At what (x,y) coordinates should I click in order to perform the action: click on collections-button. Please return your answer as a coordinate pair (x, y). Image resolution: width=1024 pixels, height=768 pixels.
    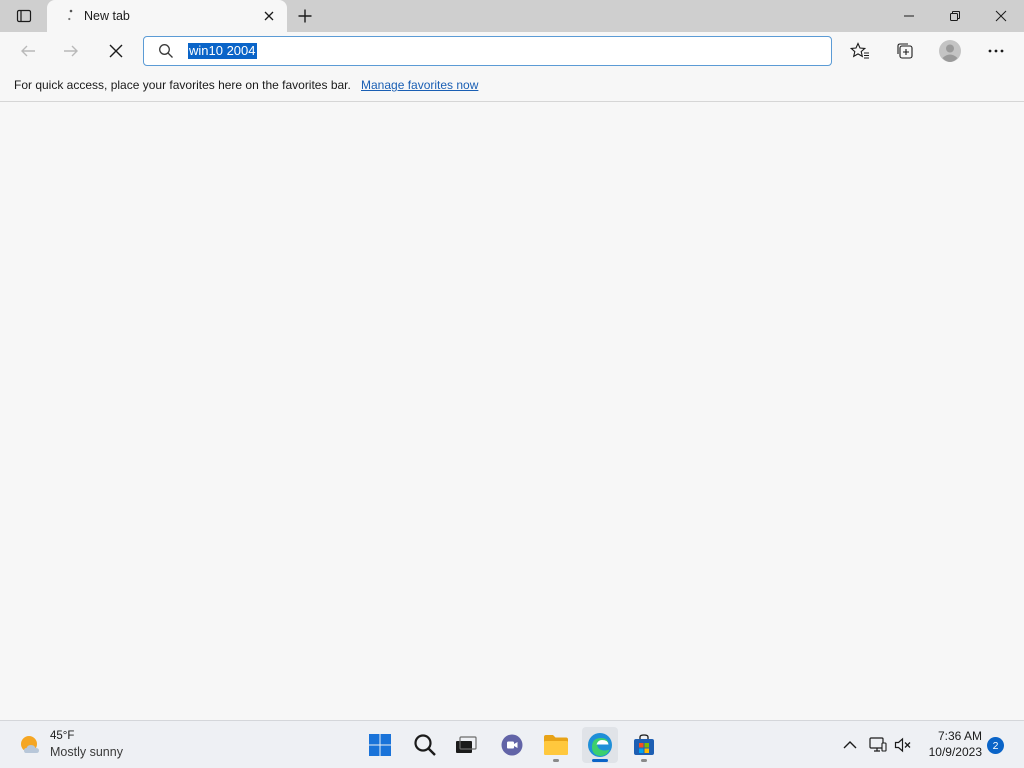
    Looking at the image, I should click on (905, 51).